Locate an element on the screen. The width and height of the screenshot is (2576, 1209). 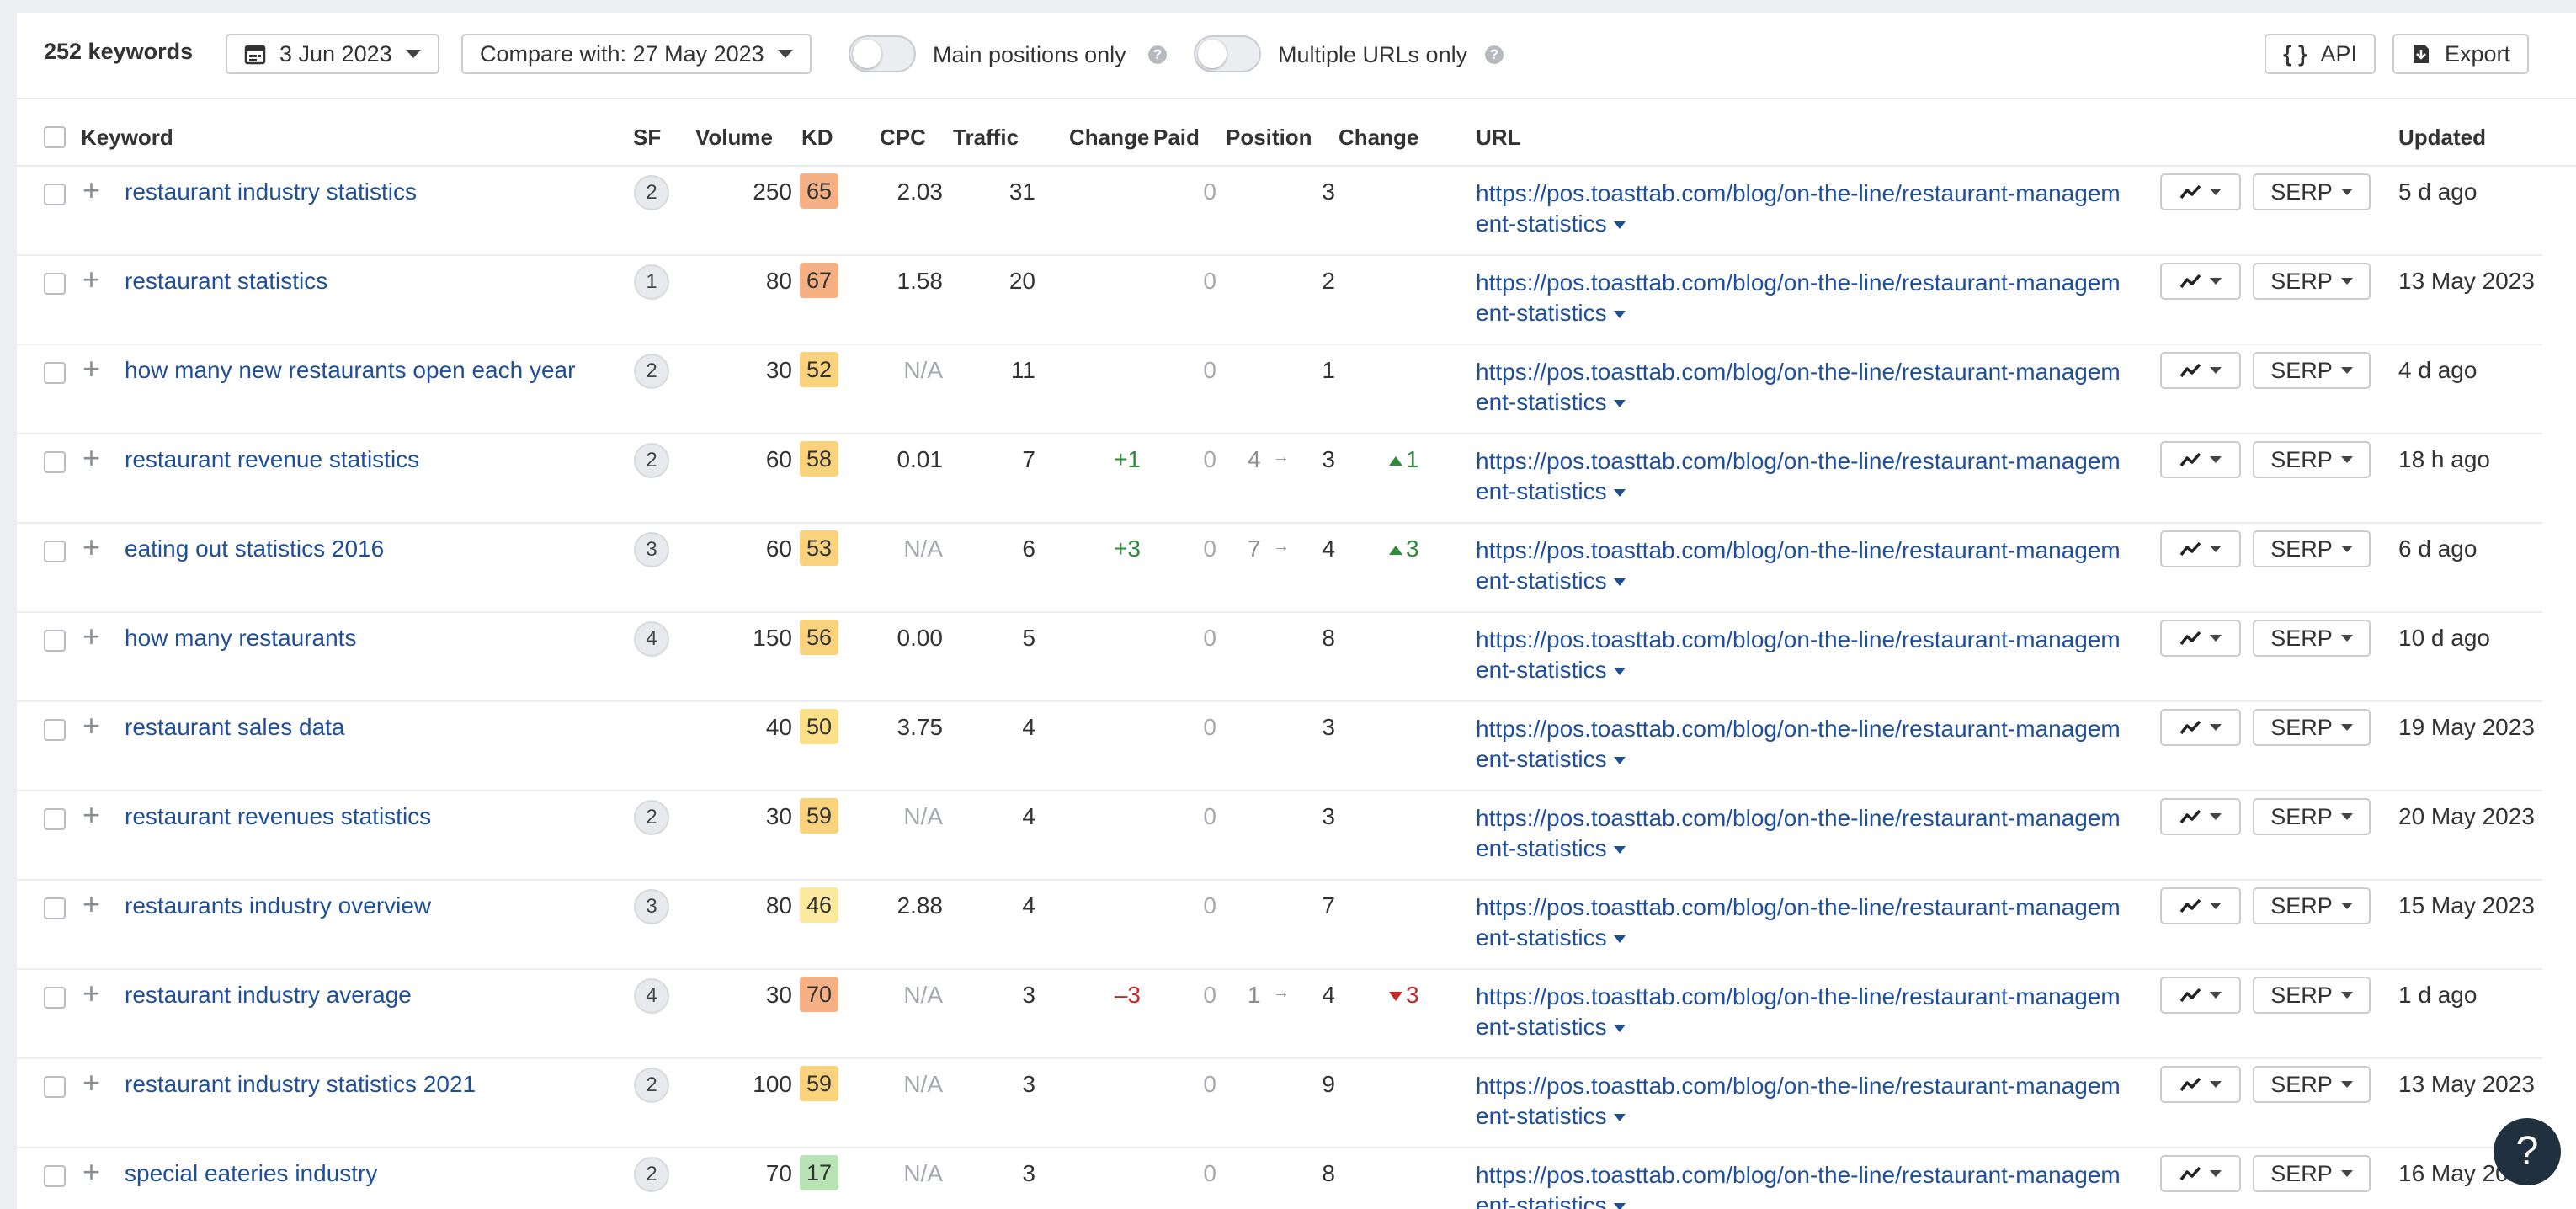
col-traffic: Traffic is located at coordinates (986, 138).